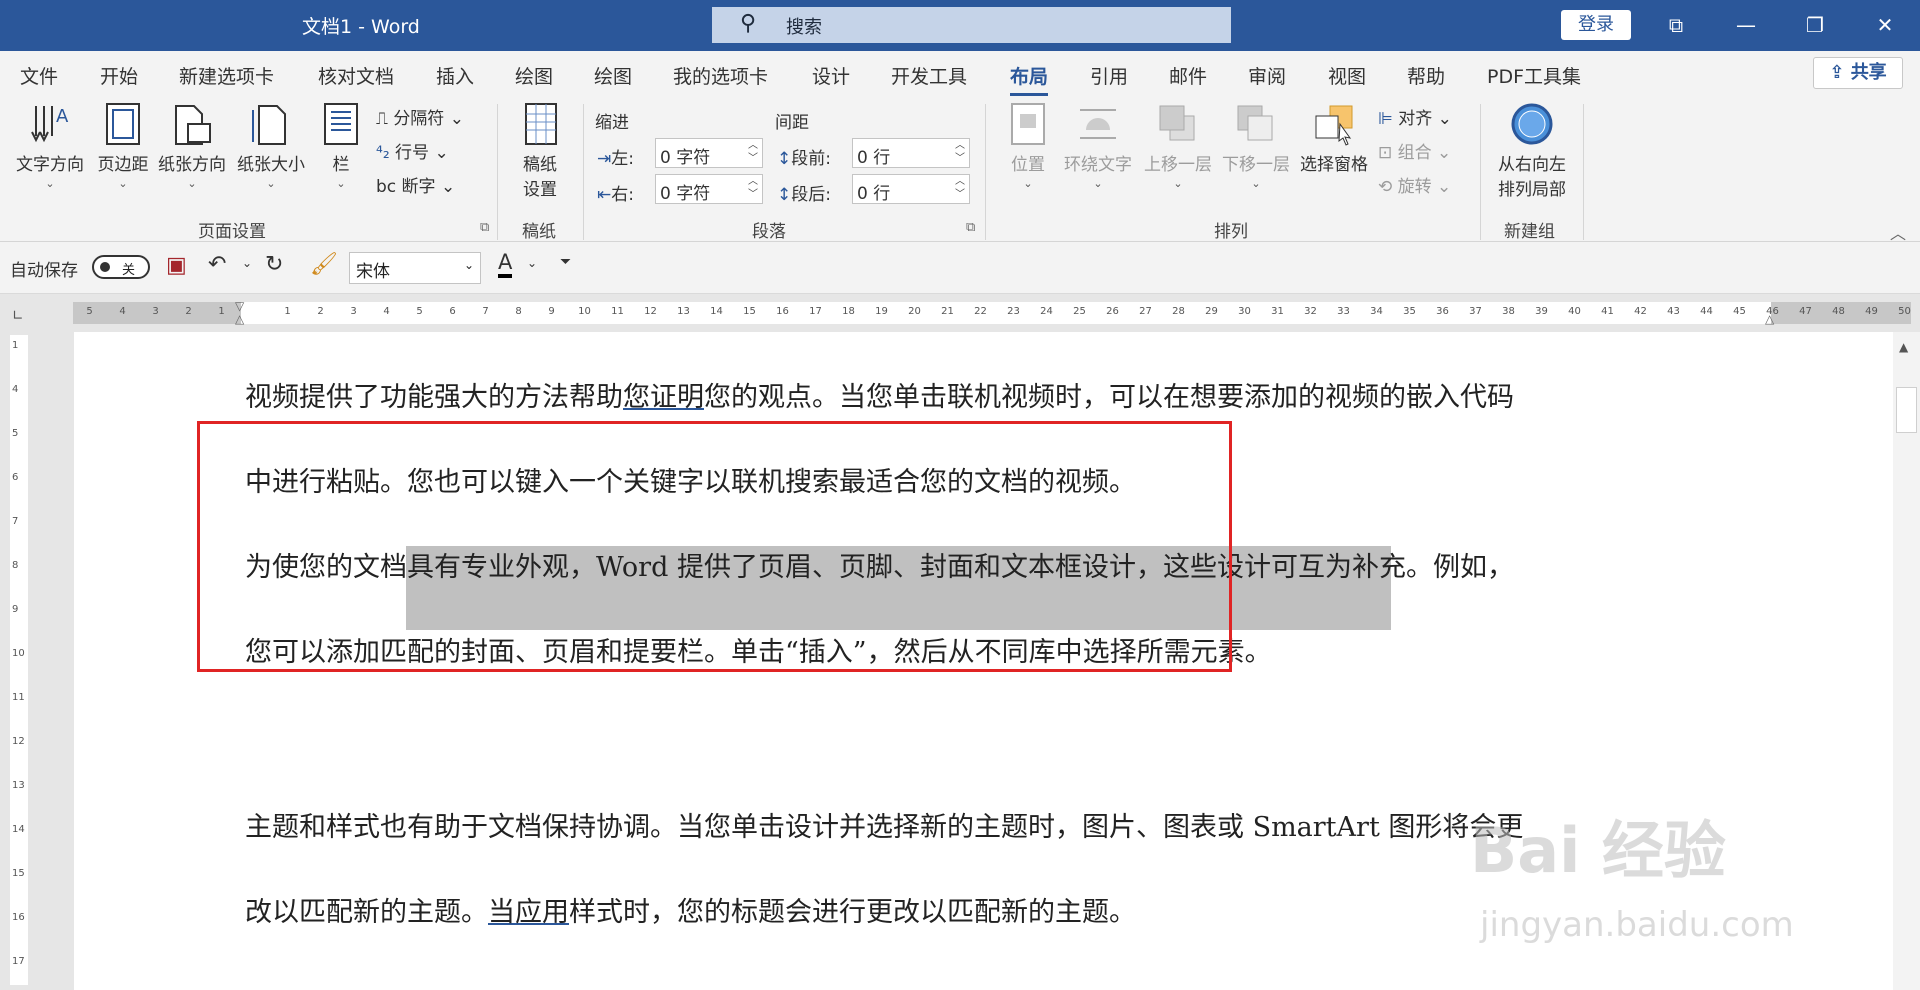 This screenshot has width=1920, height=990. I want to click on bring-forward-icon, so click(1177, 123).